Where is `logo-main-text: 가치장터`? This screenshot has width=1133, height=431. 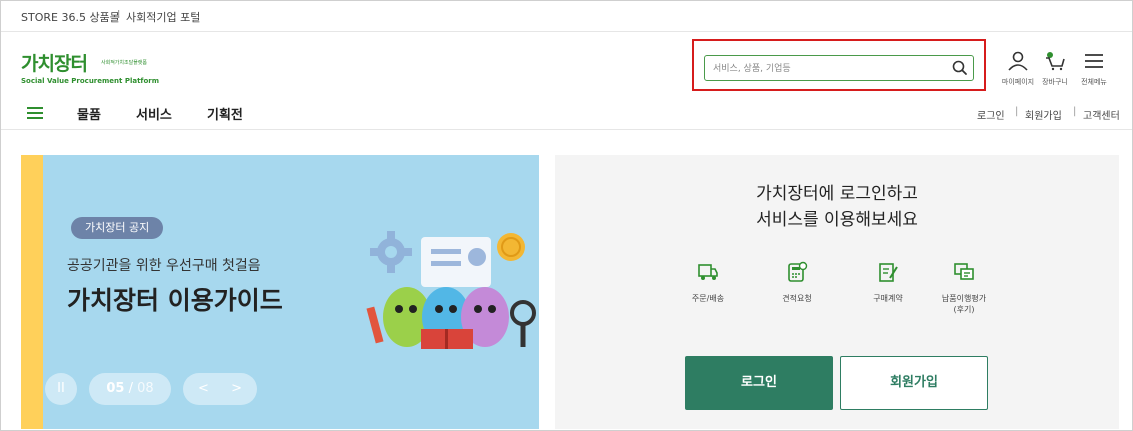
logo-main-text: 가치장터 is located at coordinates (54, 64).